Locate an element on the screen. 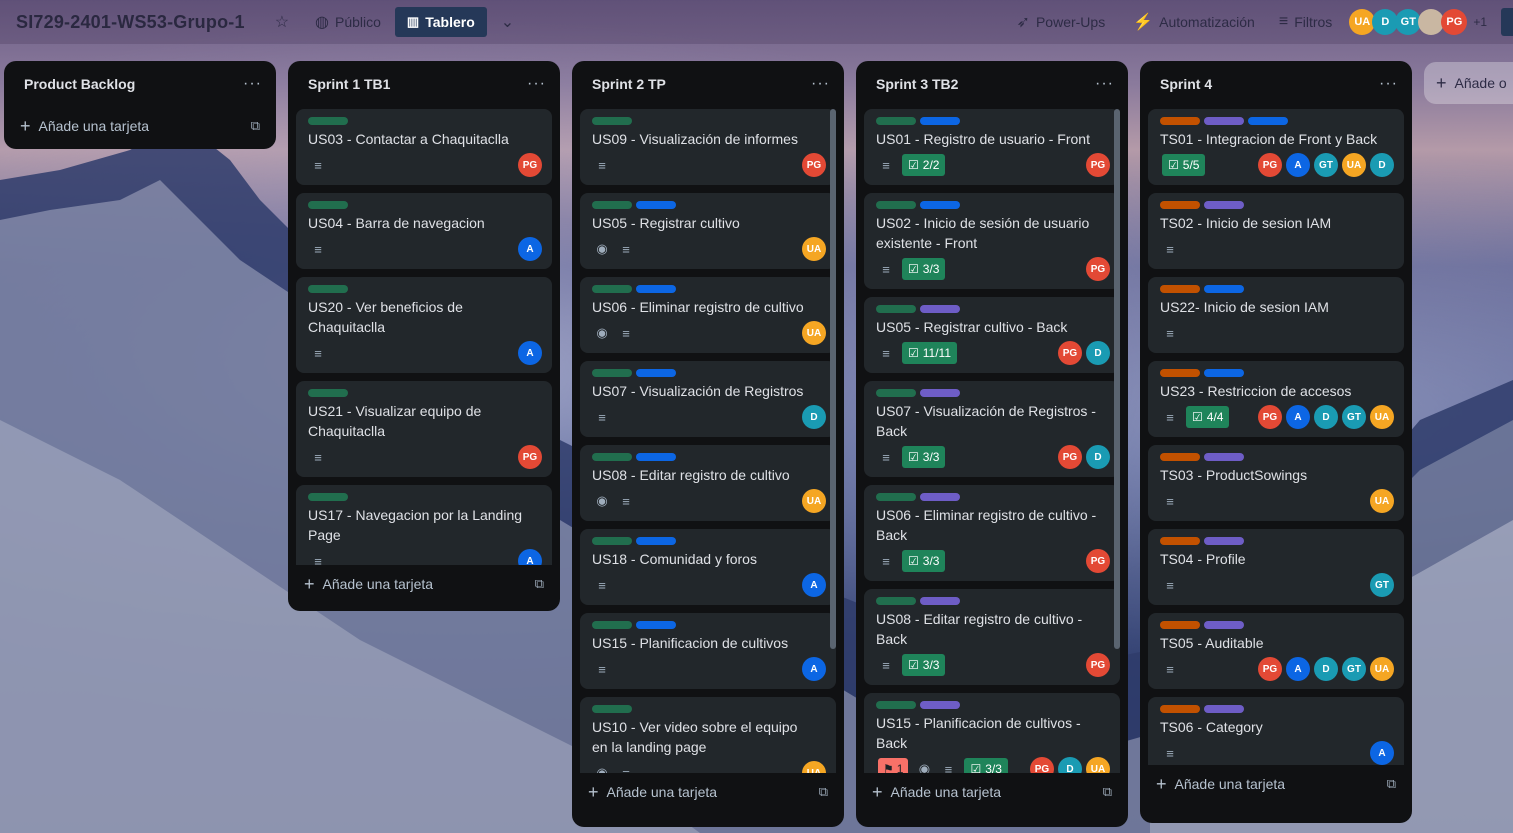  list-title: Sprint 1 TB1 is located at coordinates (349, 84).